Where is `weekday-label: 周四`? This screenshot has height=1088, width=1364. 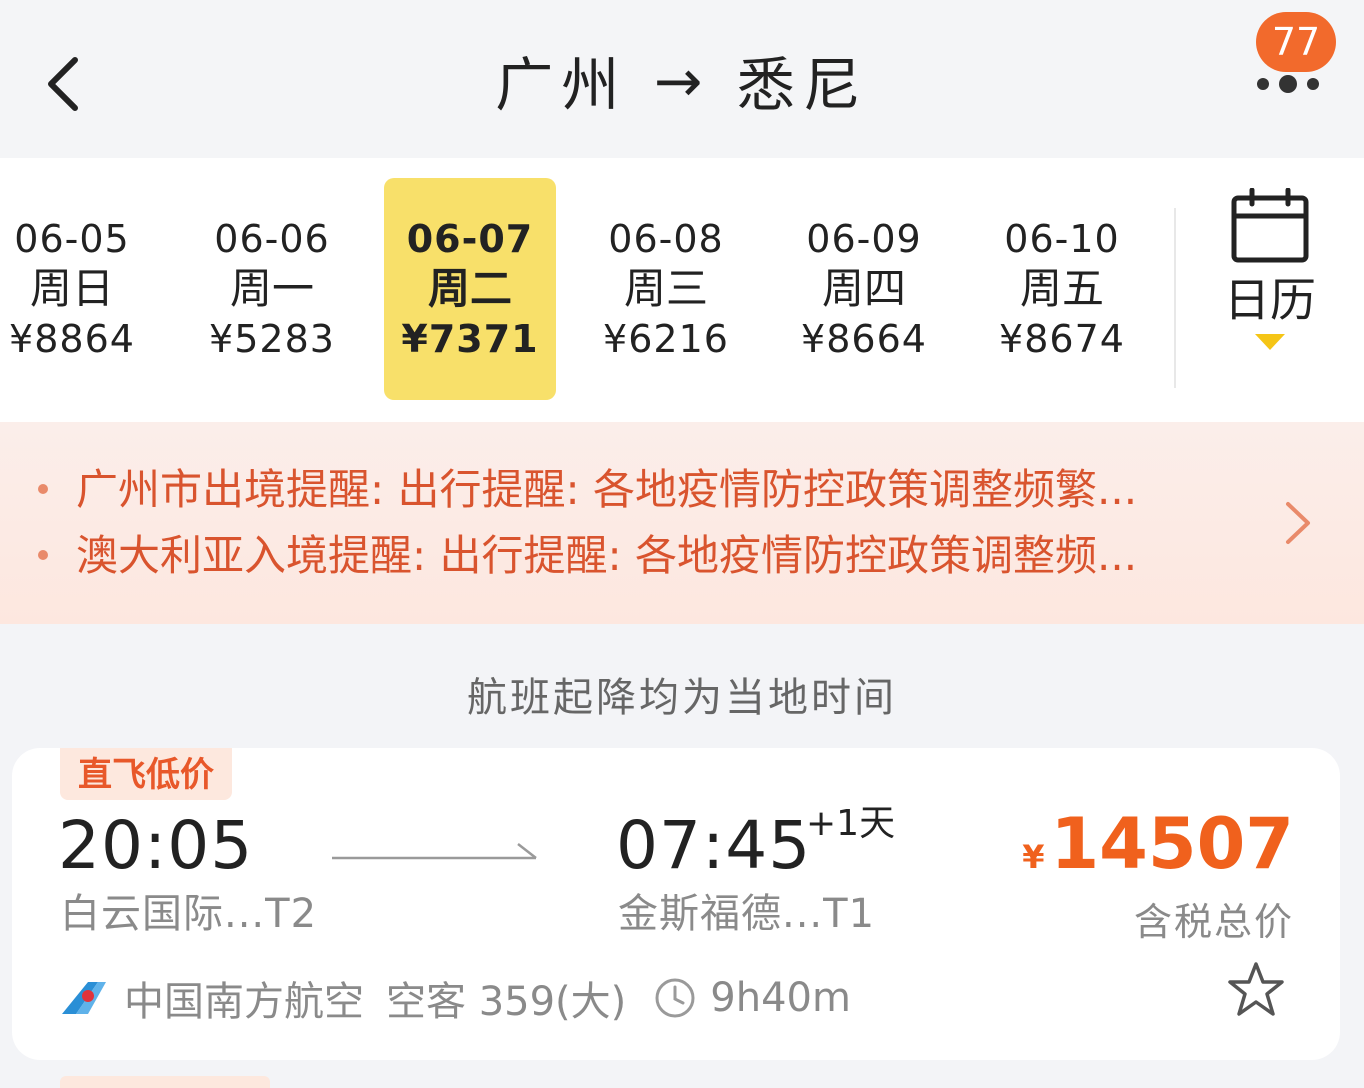 weekday-label: 周四 is located at coordinates (863, 288).